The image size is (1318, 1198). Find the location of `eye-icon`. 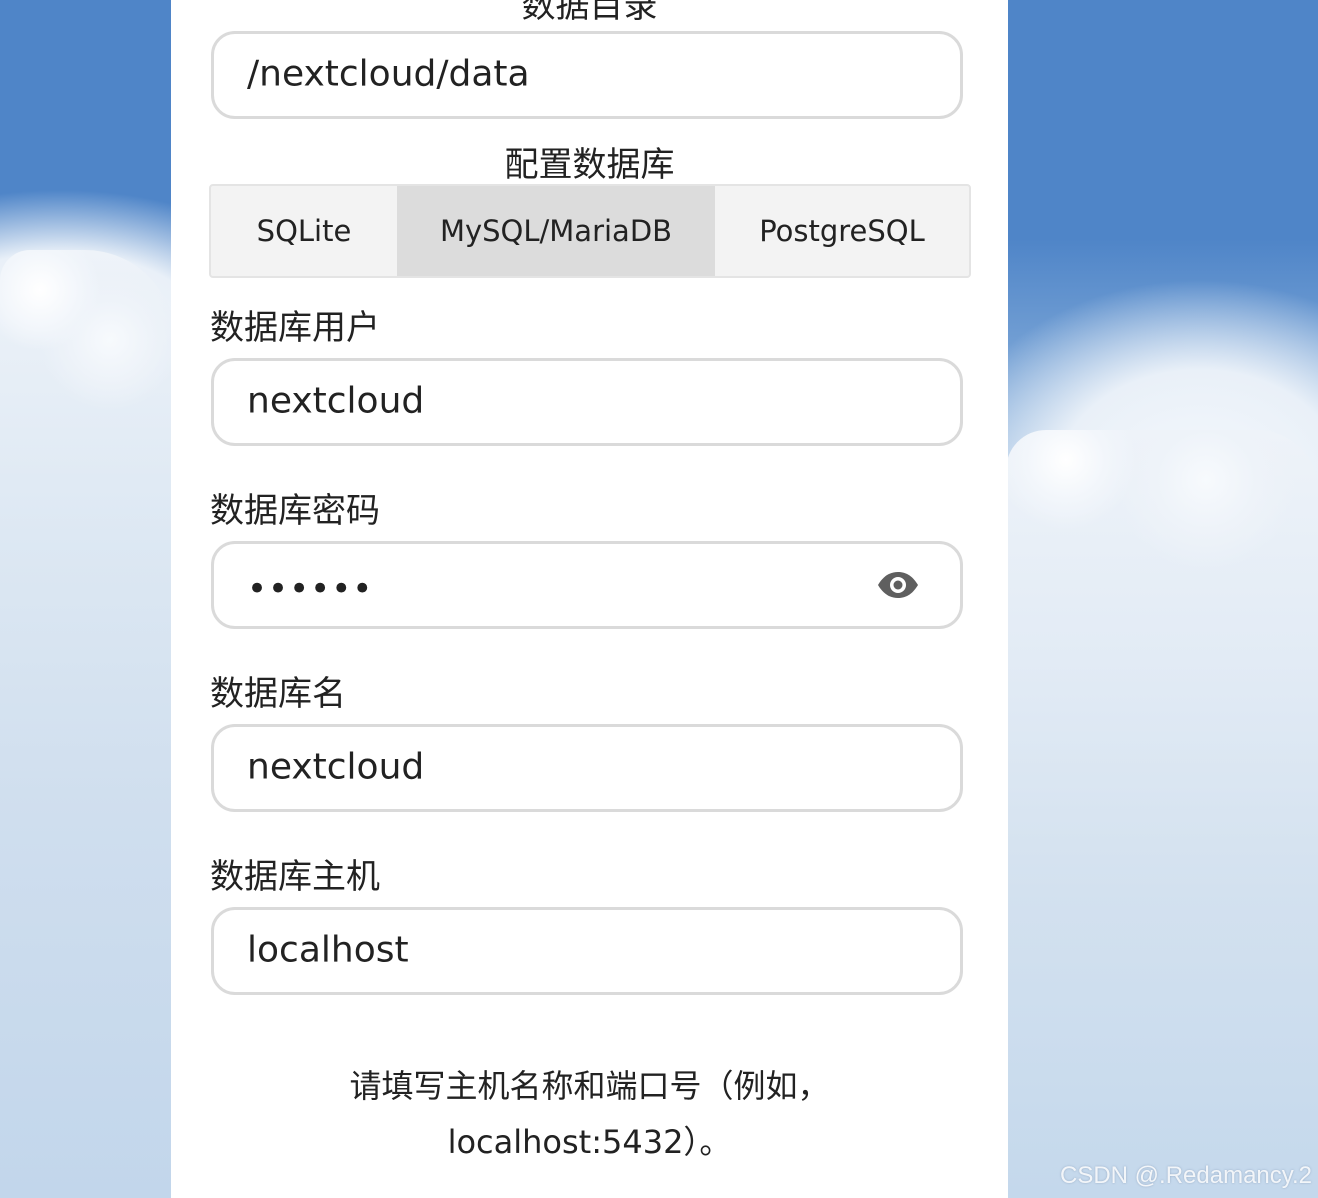

eye-icon is located at coordinates (898, 585).